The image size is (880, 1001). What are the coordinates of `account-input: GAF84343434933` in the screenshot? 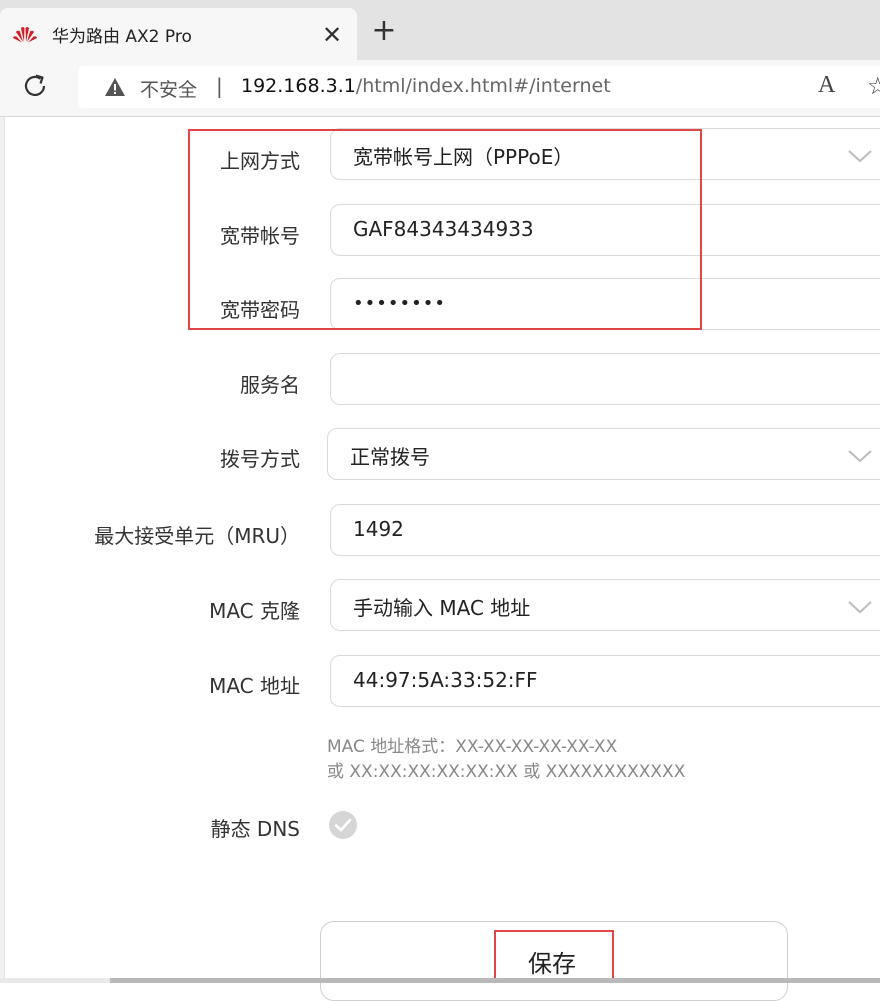 It's located at (605, 230).